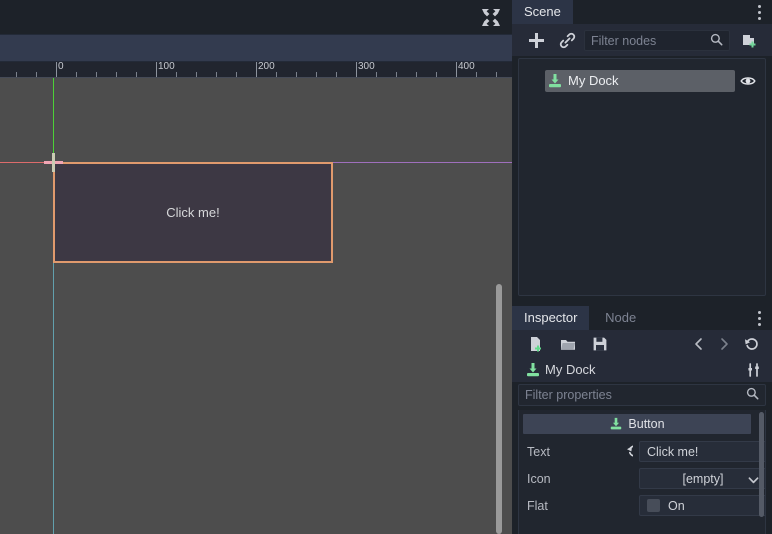  What do you see at coordinates (568, 344) in the screenshot?
I see `folder-open-icon` at bounding box center [568, 344].